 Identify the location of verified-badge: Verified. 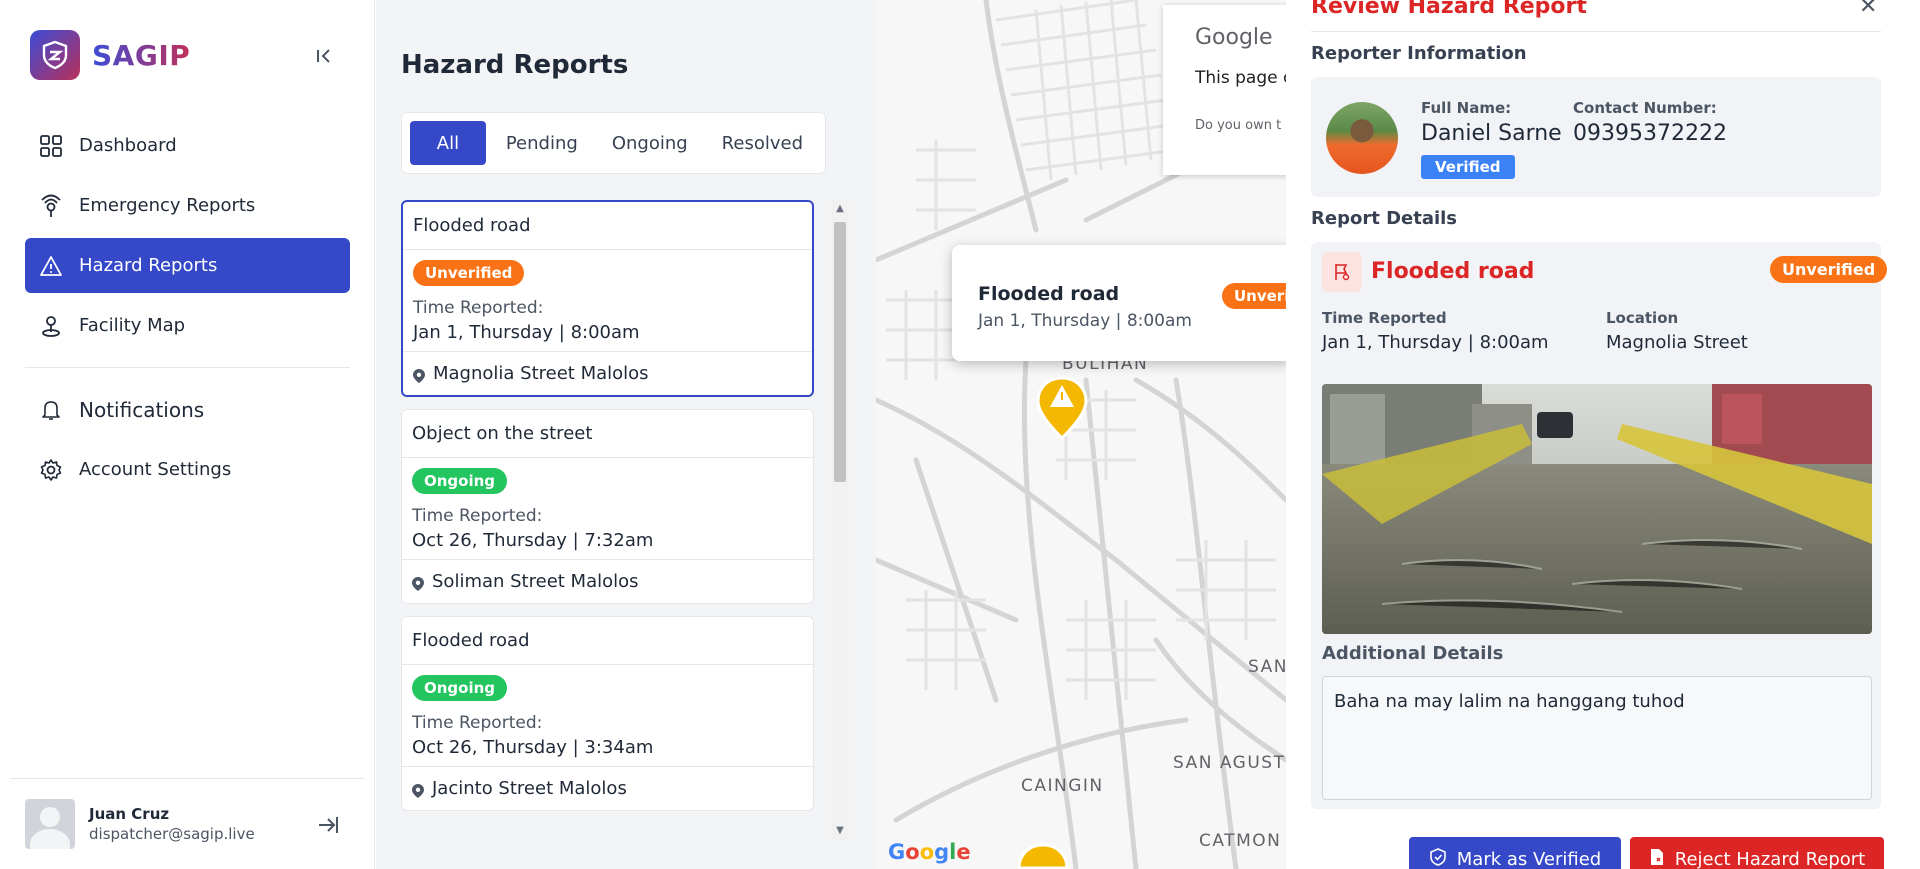
(1468, 167).